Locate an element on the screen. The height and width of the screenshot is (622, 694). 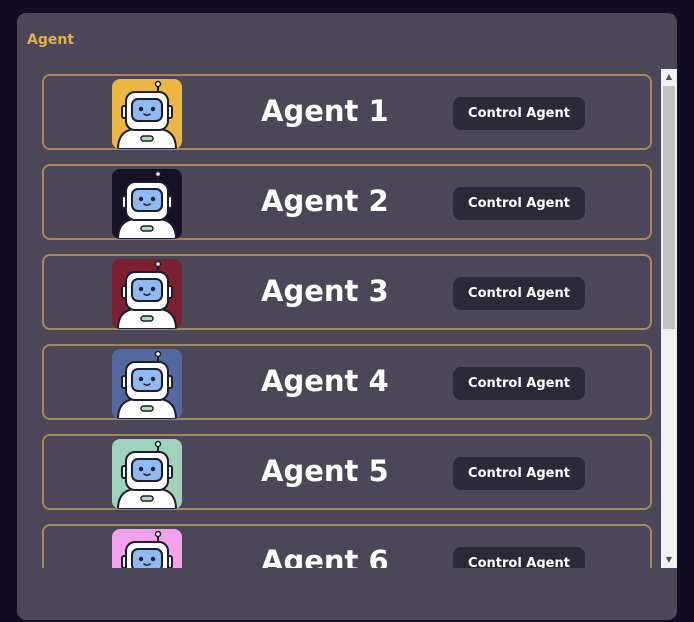
agent-row: Agent 4 Control Agent is located at coordinates (347, 382).